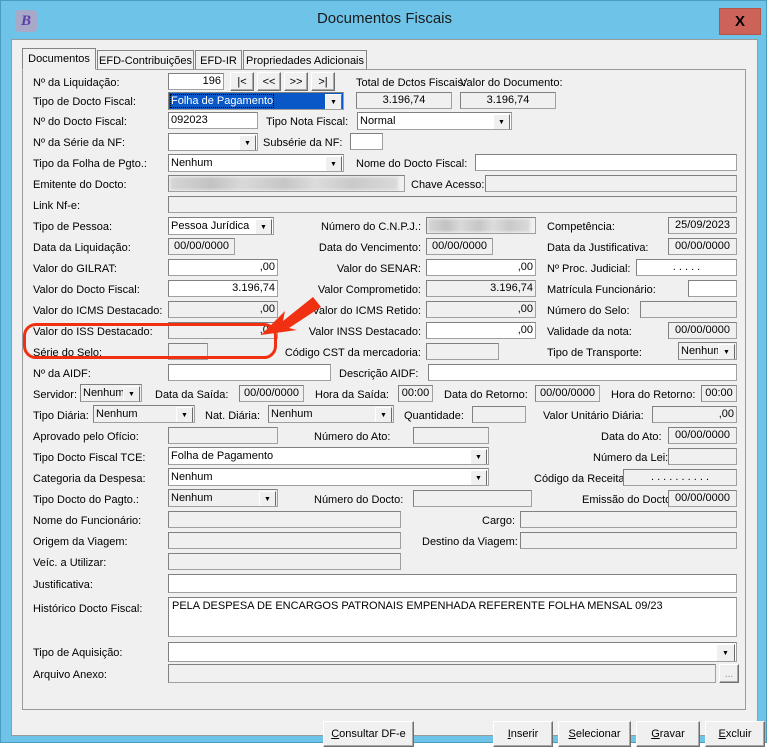  What do you see at coordinates (598, 248) in the screenshot?
I see `label-data-justificativa: Data da Justificativa:` at bounding box center [598, 248].